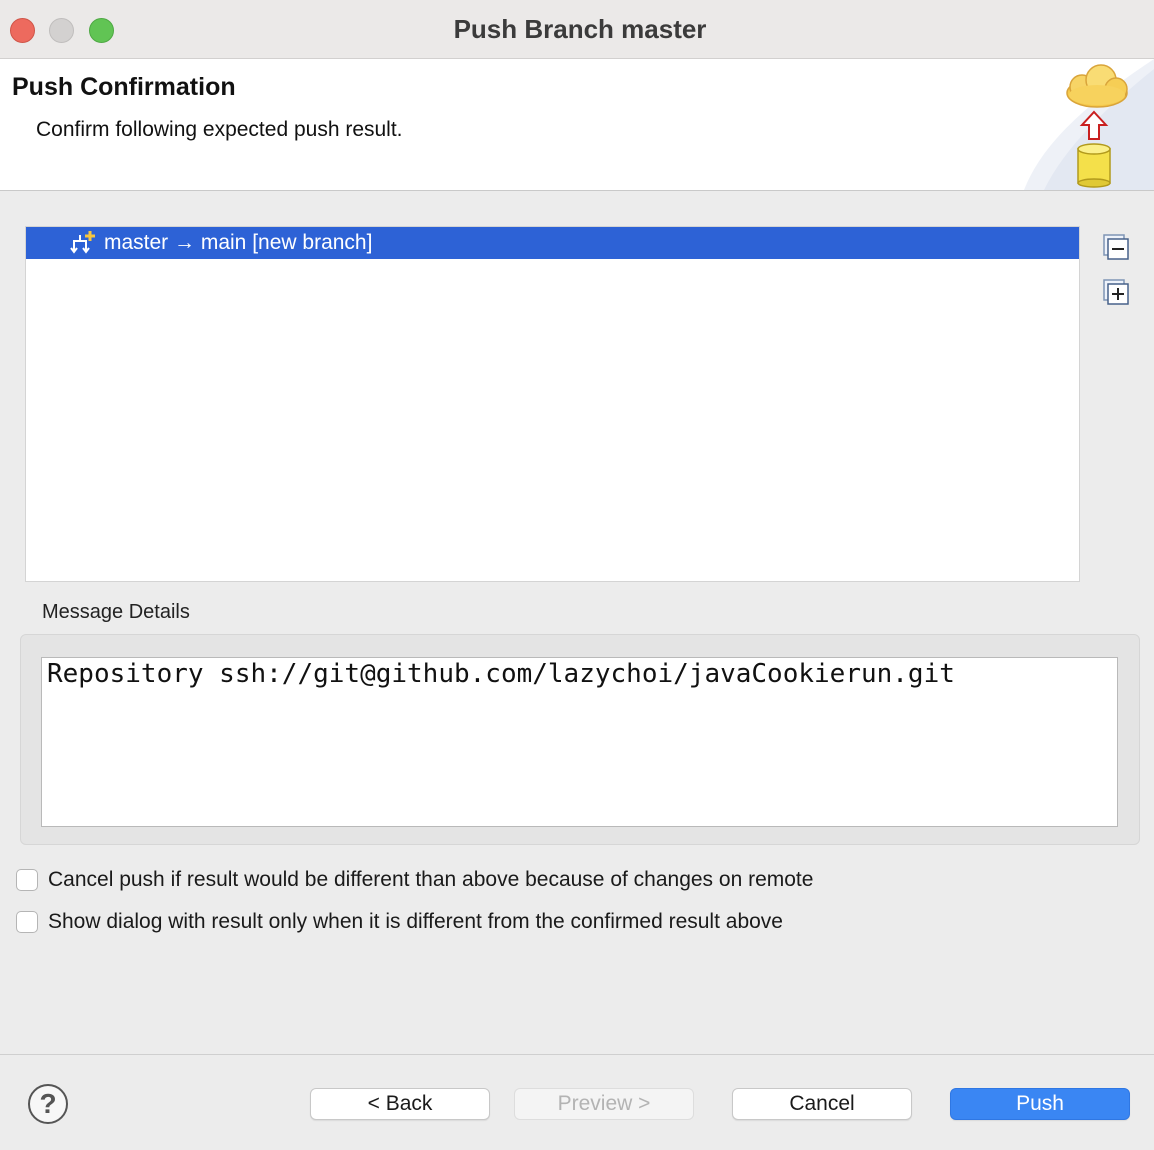  Describe the element at coordinates (1089, 124) in the screenshot. I see `push-to-cloud-icon` at that location.